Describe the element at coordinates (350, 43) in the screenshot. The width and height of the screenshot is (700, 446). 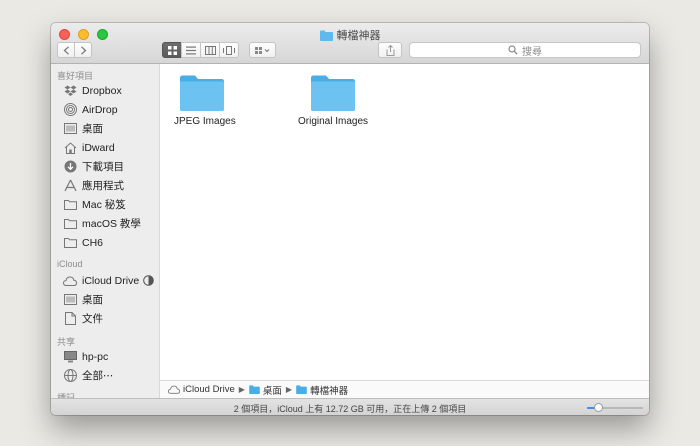
I see `titlebar: 轉檔神器 搜尋` at that location.